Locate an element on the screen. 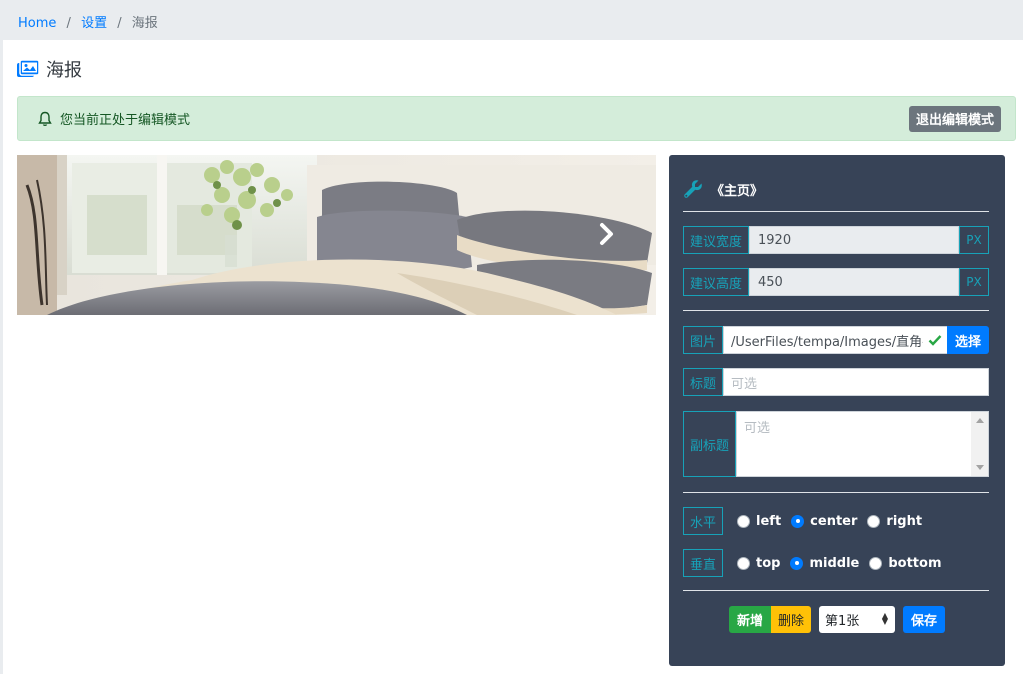 The height and width of the screenshot is (674, 1023). height-field: 450 is located at coordinates (854, 282).